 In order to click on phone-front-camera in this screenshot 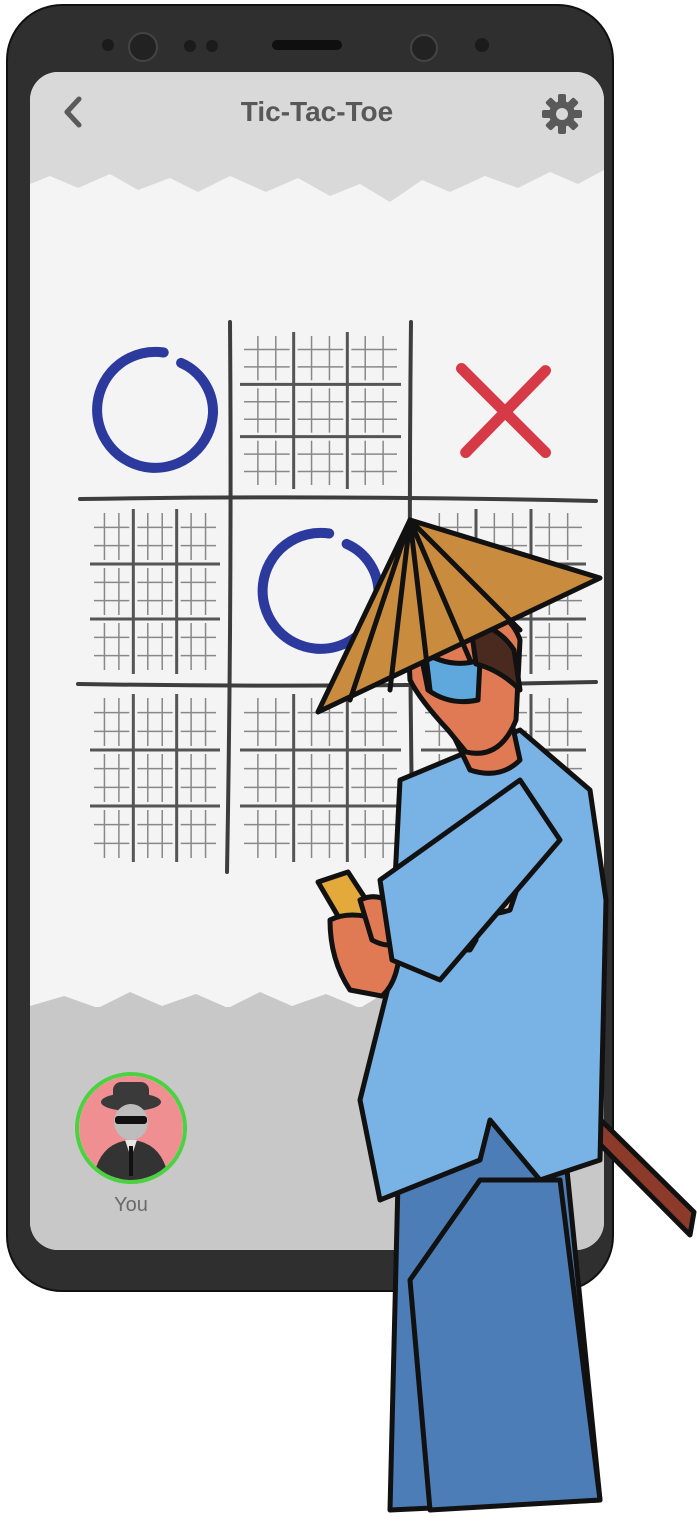, I will do `click(424, 48)`.